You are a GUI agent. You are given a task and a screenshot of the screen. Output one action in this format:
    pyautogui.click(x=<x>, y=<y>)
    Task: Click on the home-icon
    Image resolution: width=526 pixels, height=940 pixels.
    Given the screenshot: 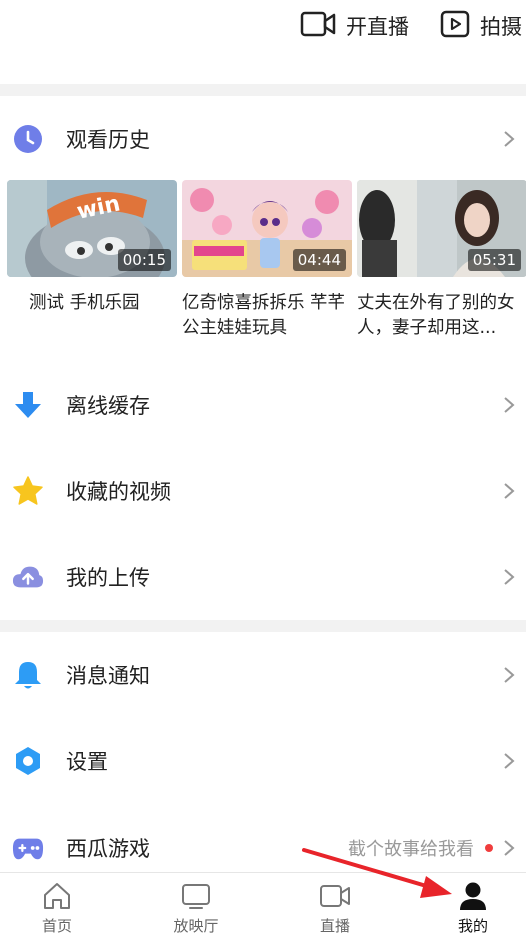 What is the action you would take?
    pyautogui.click(x=57, y=896)
    